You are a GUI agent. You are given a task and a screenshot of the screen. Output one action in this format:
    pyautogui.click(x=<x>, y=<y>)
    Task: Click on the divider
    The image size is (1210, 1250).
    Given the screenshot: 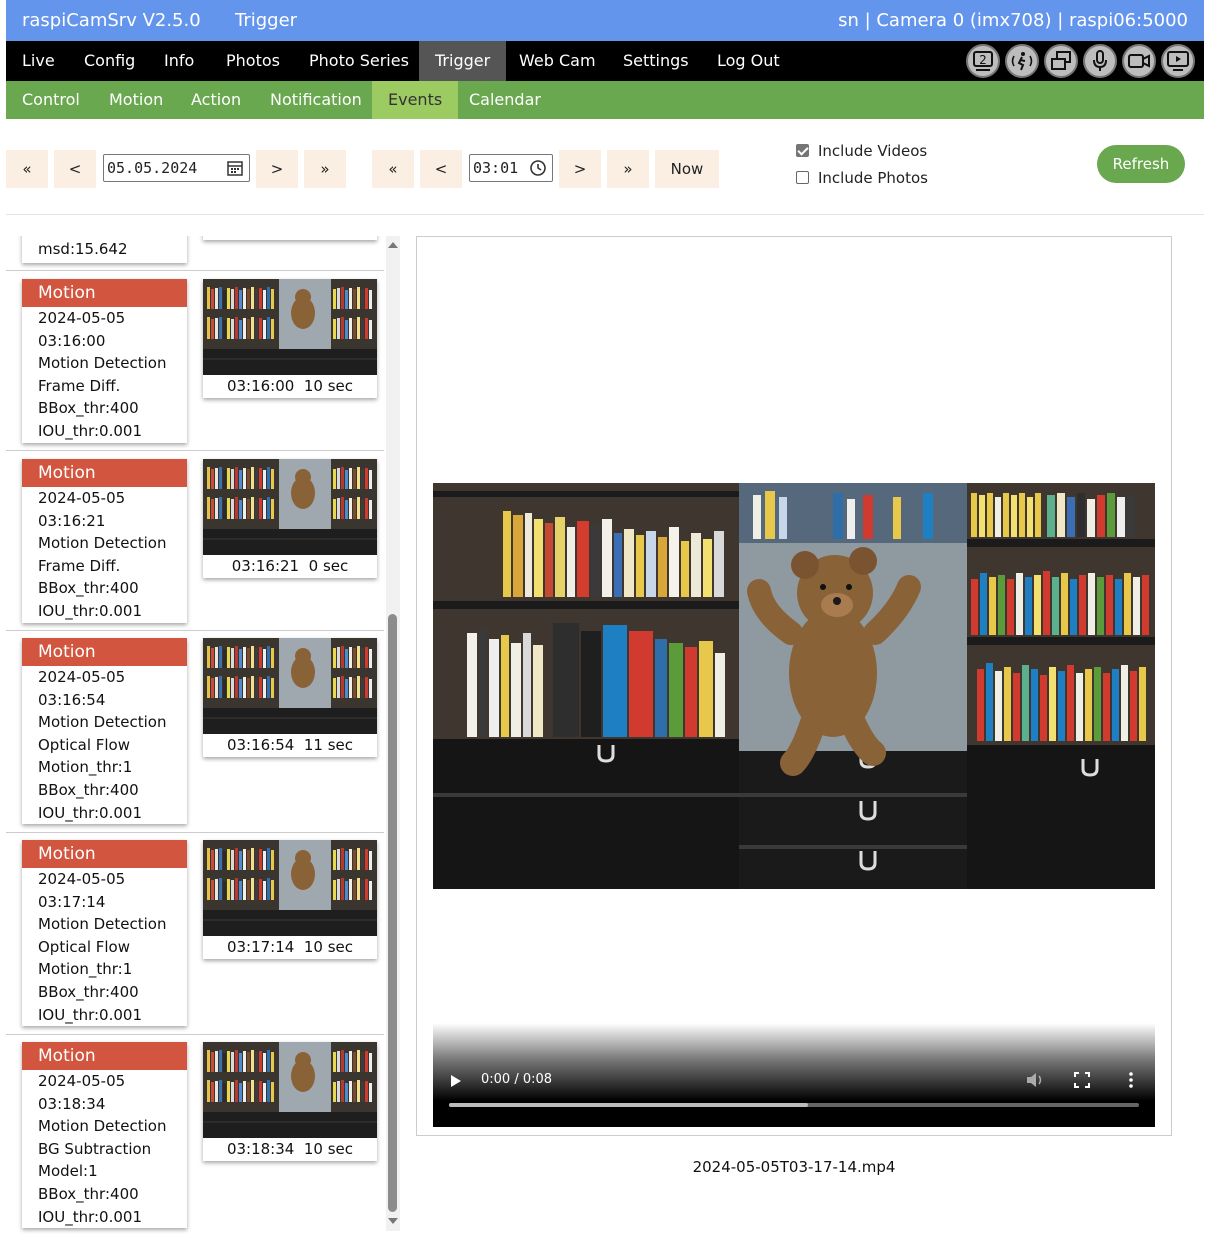 What is the action you would take?
    pyautogui.click(x=605, y=214)
    